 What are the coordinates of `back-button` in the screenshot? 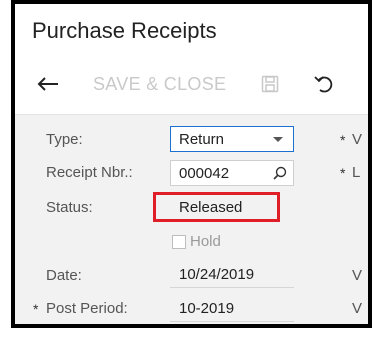 It's located at (50, 84).